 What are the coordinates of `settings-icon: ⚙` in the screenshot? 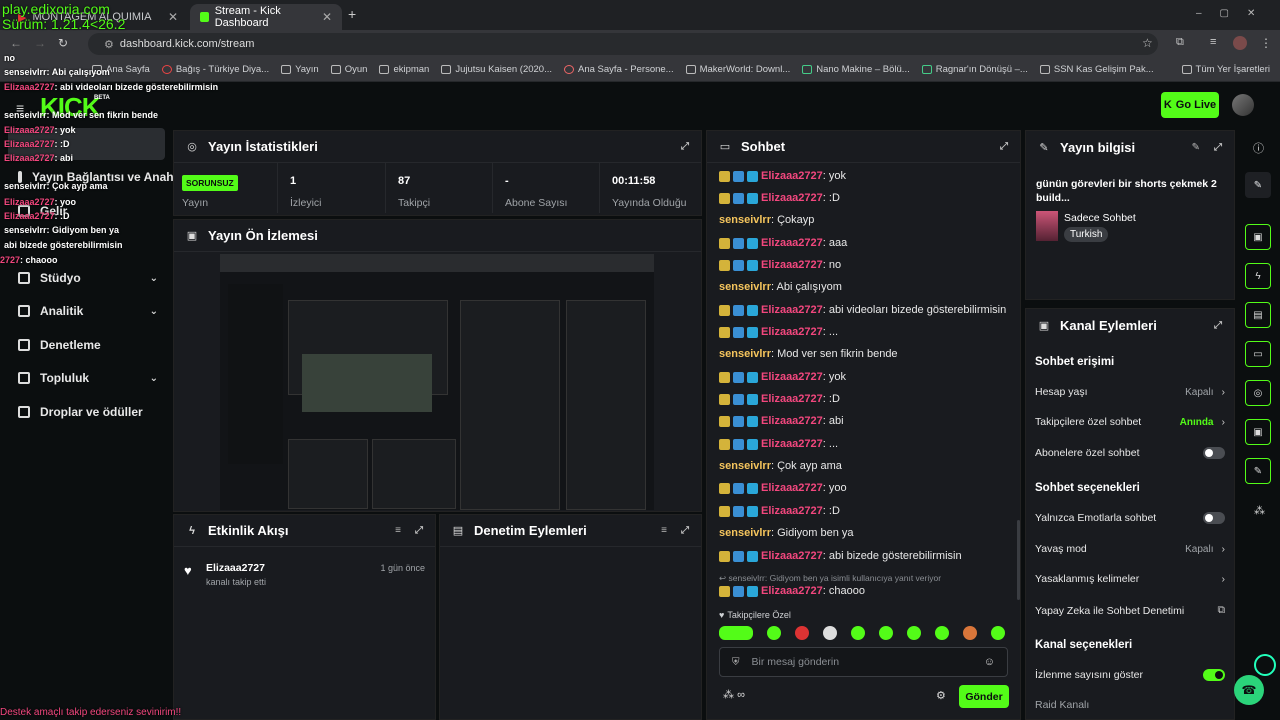 It's located at (941, 695).